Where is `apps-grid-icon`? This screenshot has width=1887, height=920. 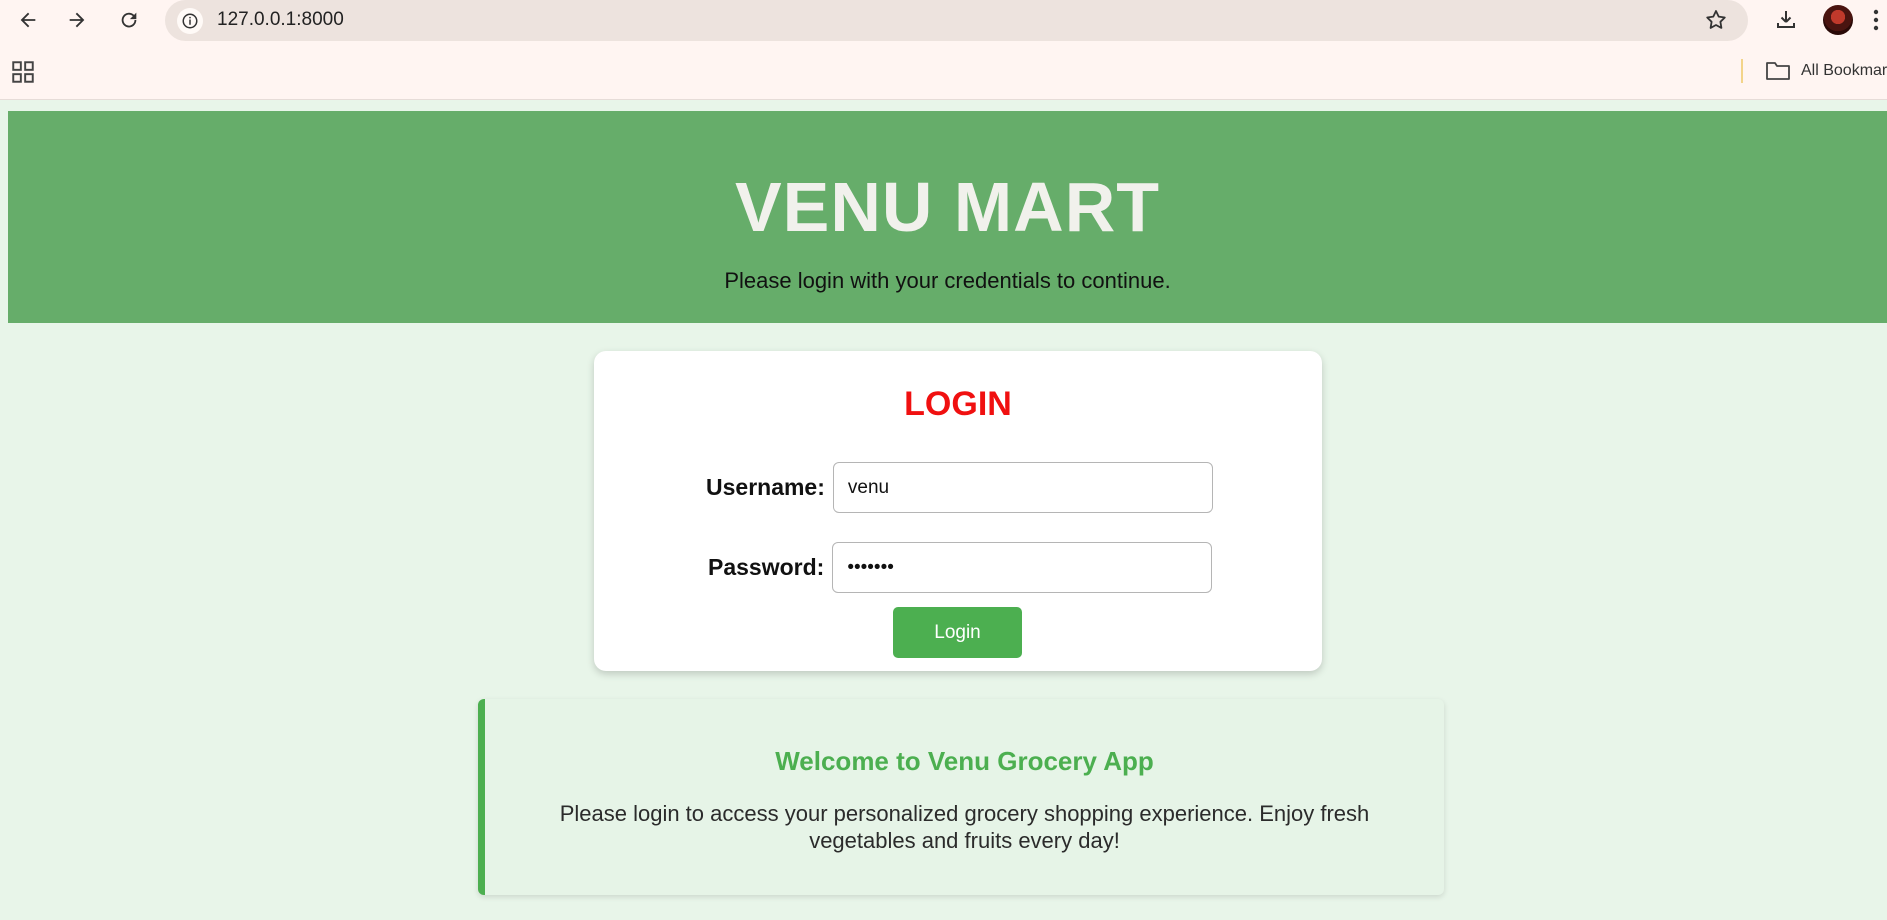 apps-grid-icon is located at coordinates (23, 72).